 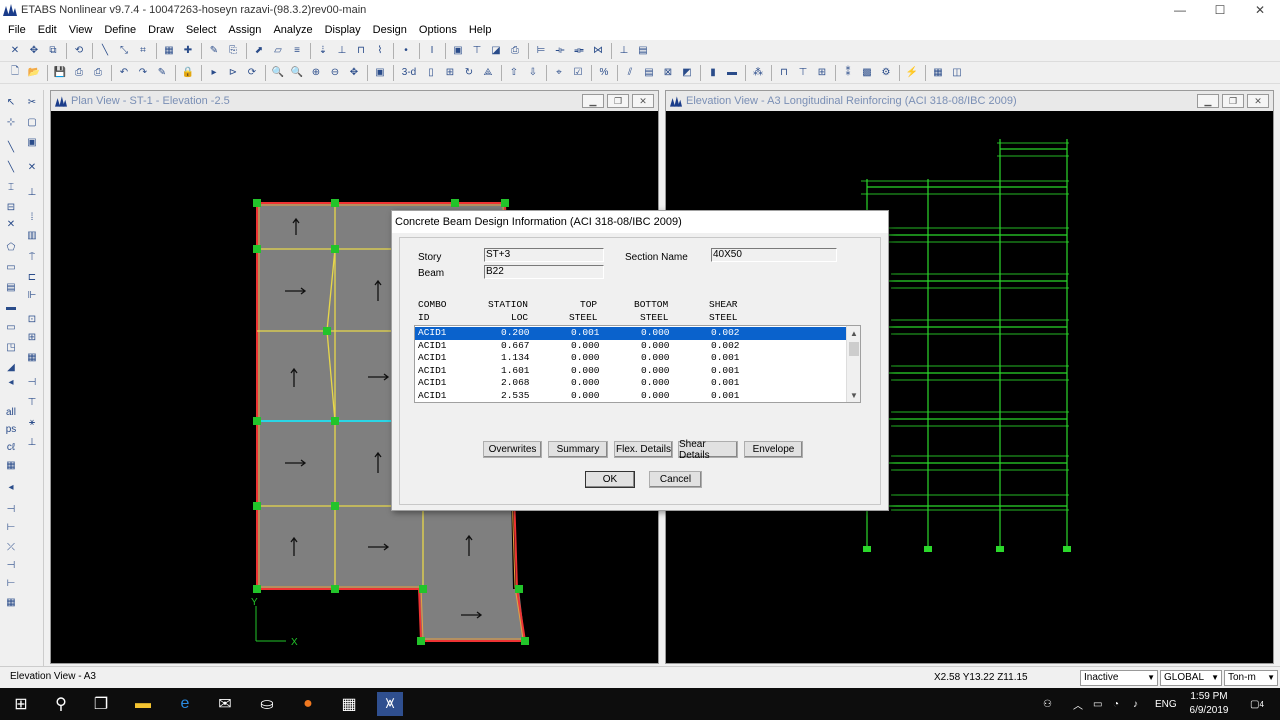 I want to click on paste-icon: ⎘, so click(x=233, y=51).